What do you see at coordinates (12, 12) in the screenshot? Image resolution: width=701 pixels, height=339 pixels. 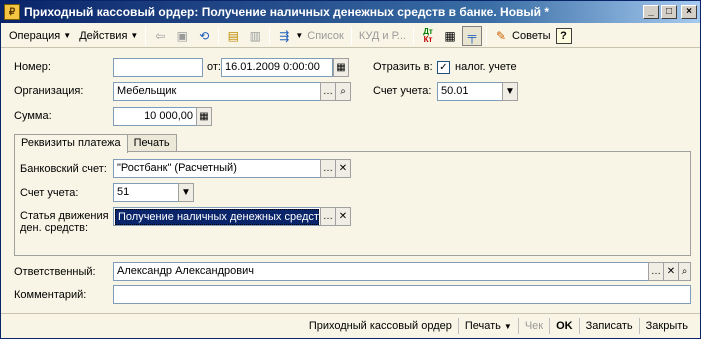 I see `document-icon: ₽` at bounding box center [12, 12].